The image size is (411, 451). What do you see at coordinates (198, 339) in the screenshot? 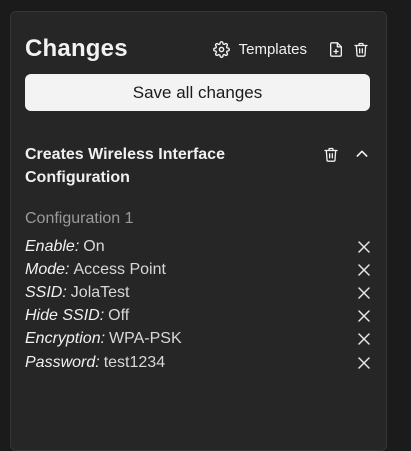
I see `property-row-encryption: Encryption: WPA-PSK` at bounding box center [198, 339].